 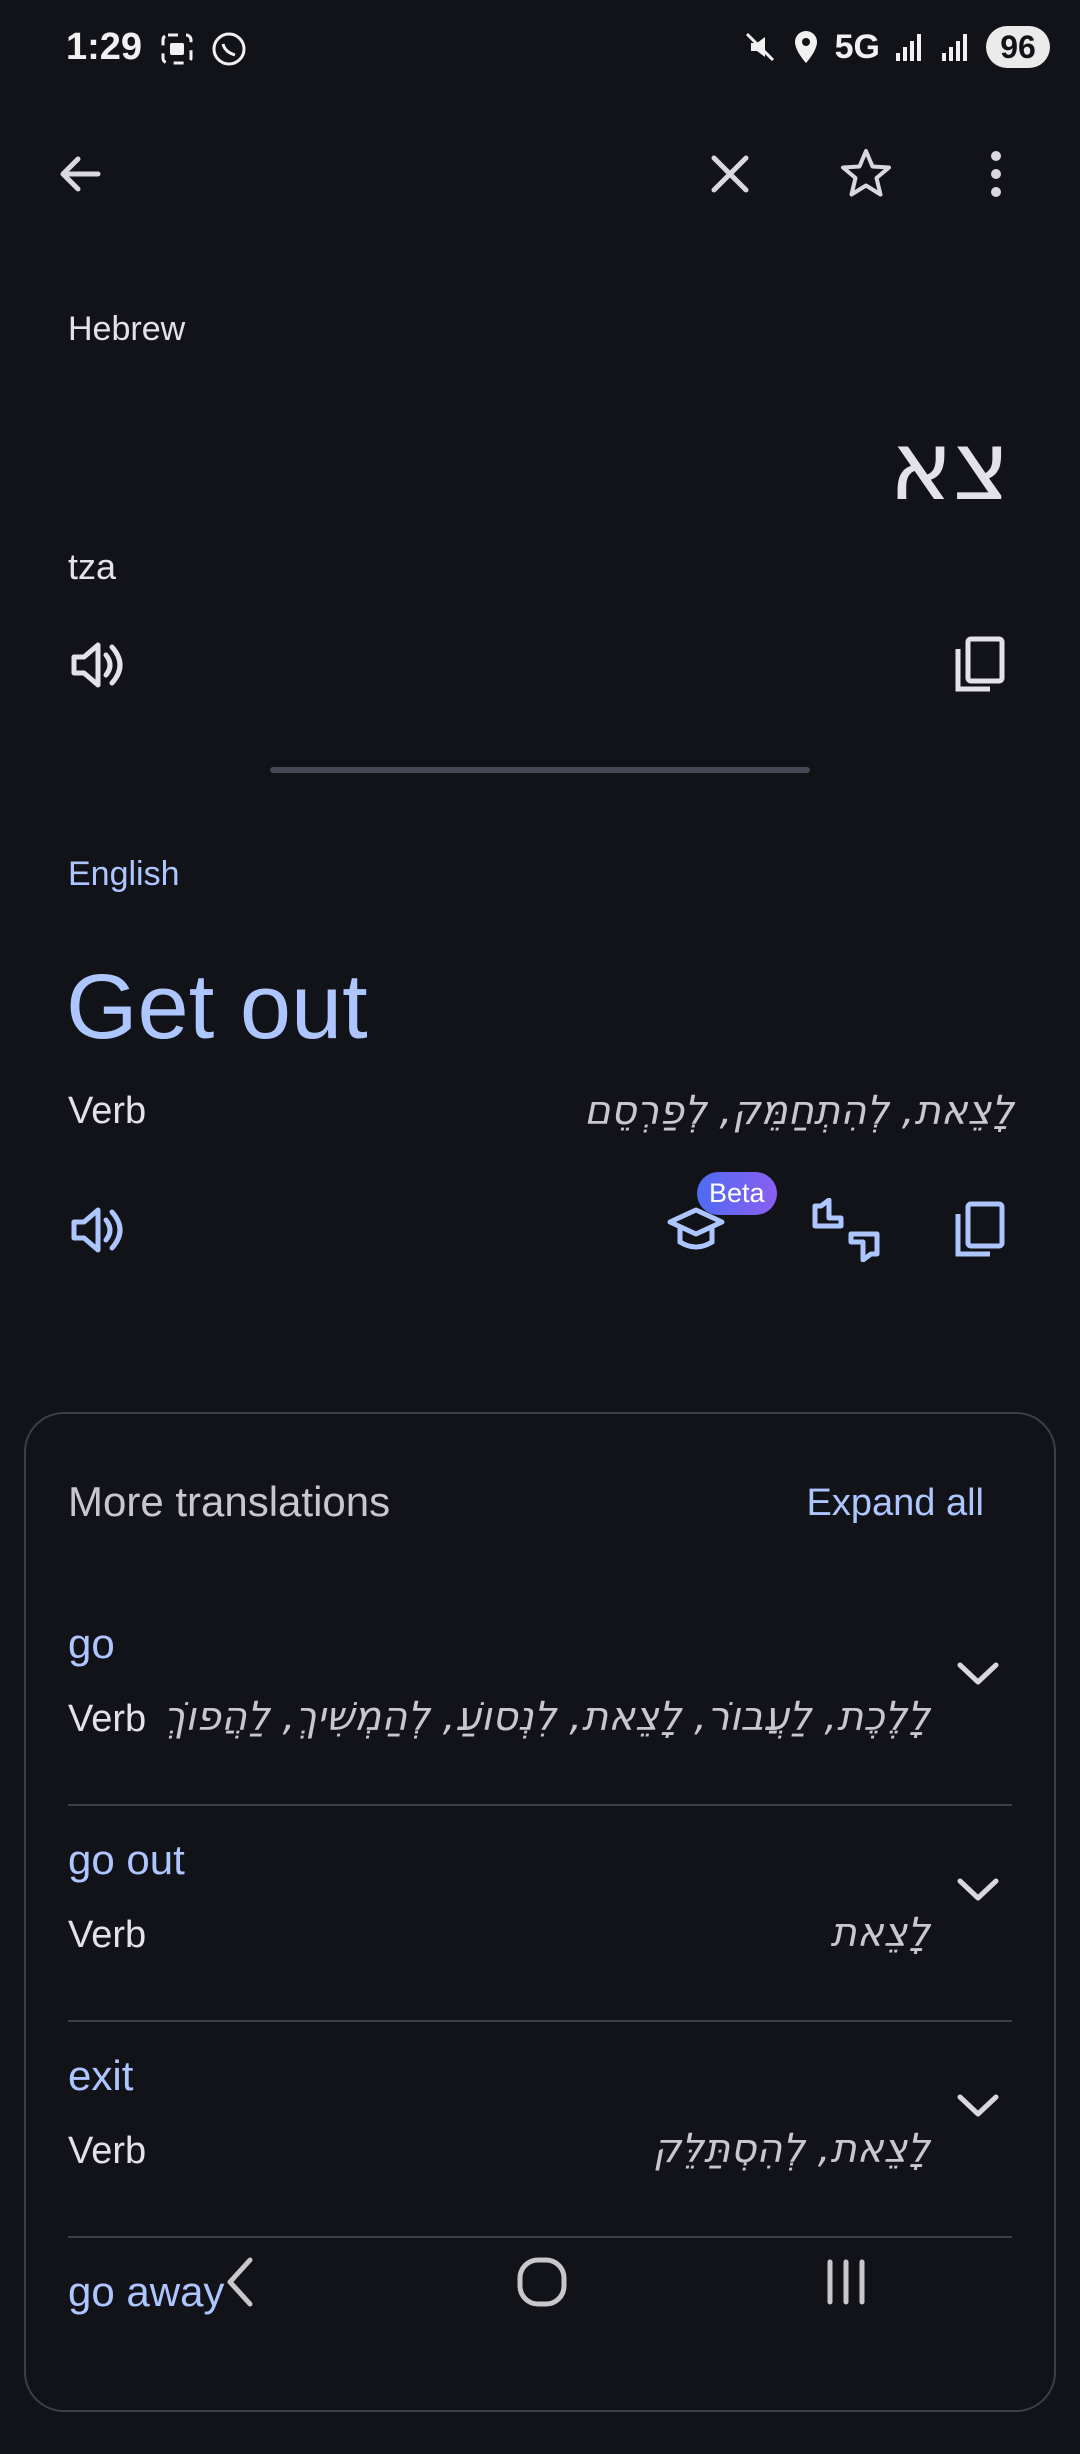 I want to click on more-vert-icon, so click(x=996, y=174).